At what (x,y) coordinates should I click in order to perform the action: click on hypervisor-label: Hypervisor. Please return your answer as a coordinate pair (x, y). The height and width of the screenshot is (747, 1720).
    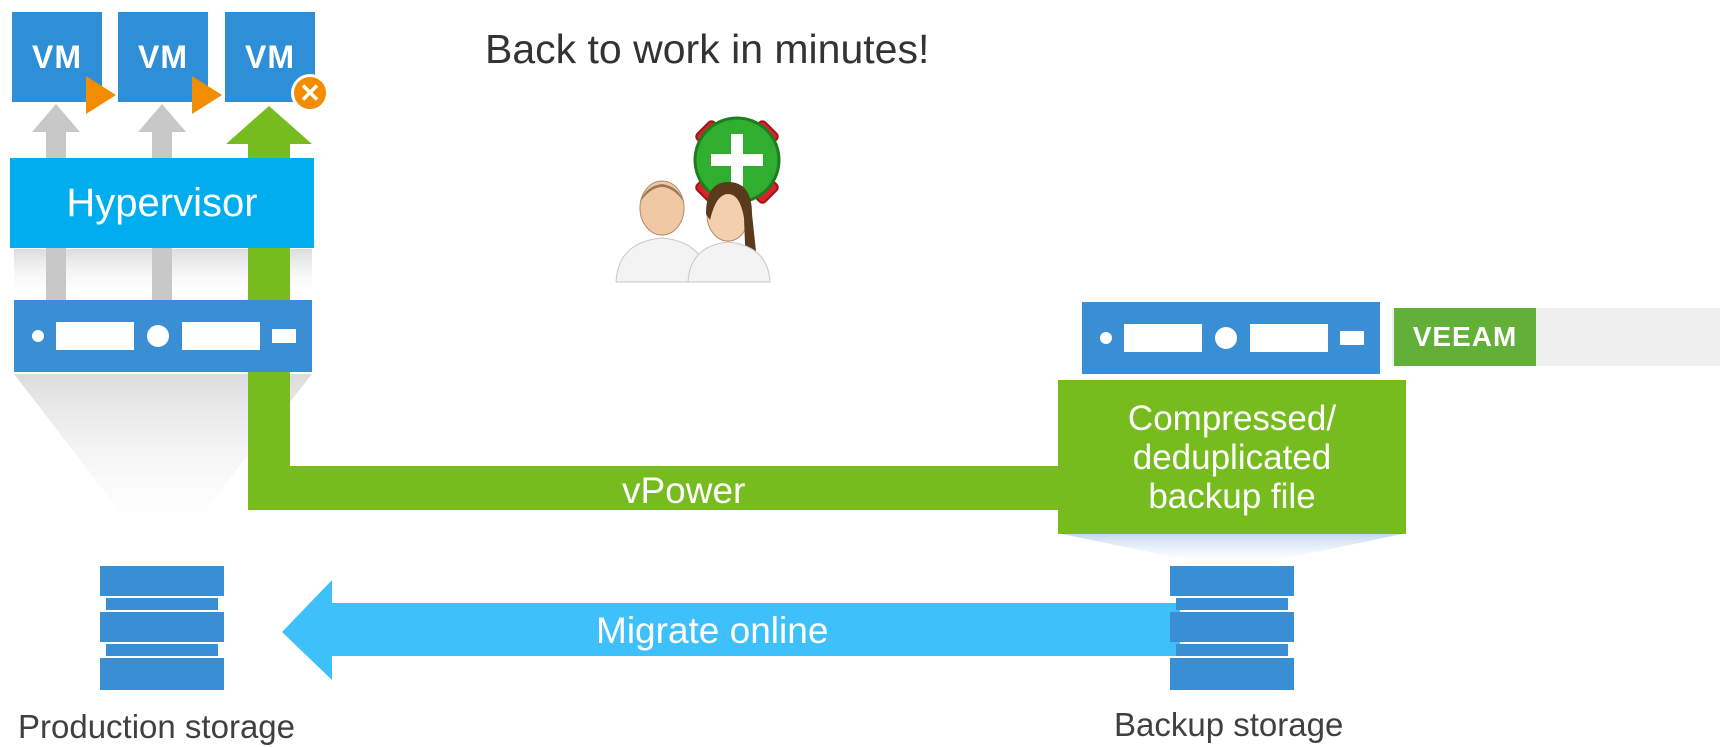
    Looking at the image, I should click on (162, 202).